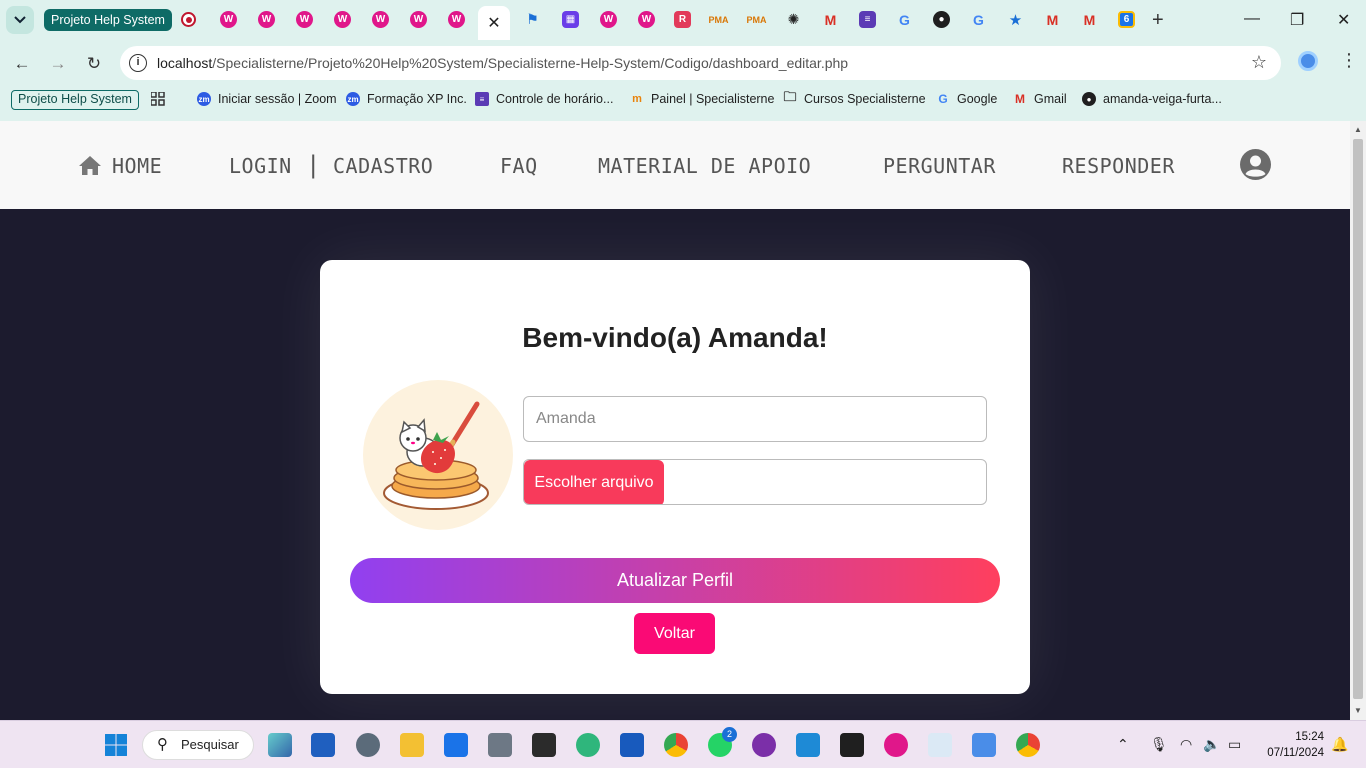  What do you see at coordinates (676, 745) in the screenshot?
I see `chrome-icon` at bounding box center [676, 745].